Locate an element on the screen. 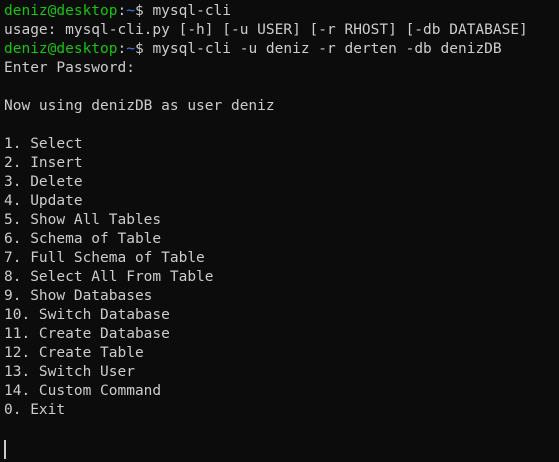 This screenshot has width=559, height=462. menu-item-delete: 3. Delete is located at coordinates (43, 182).